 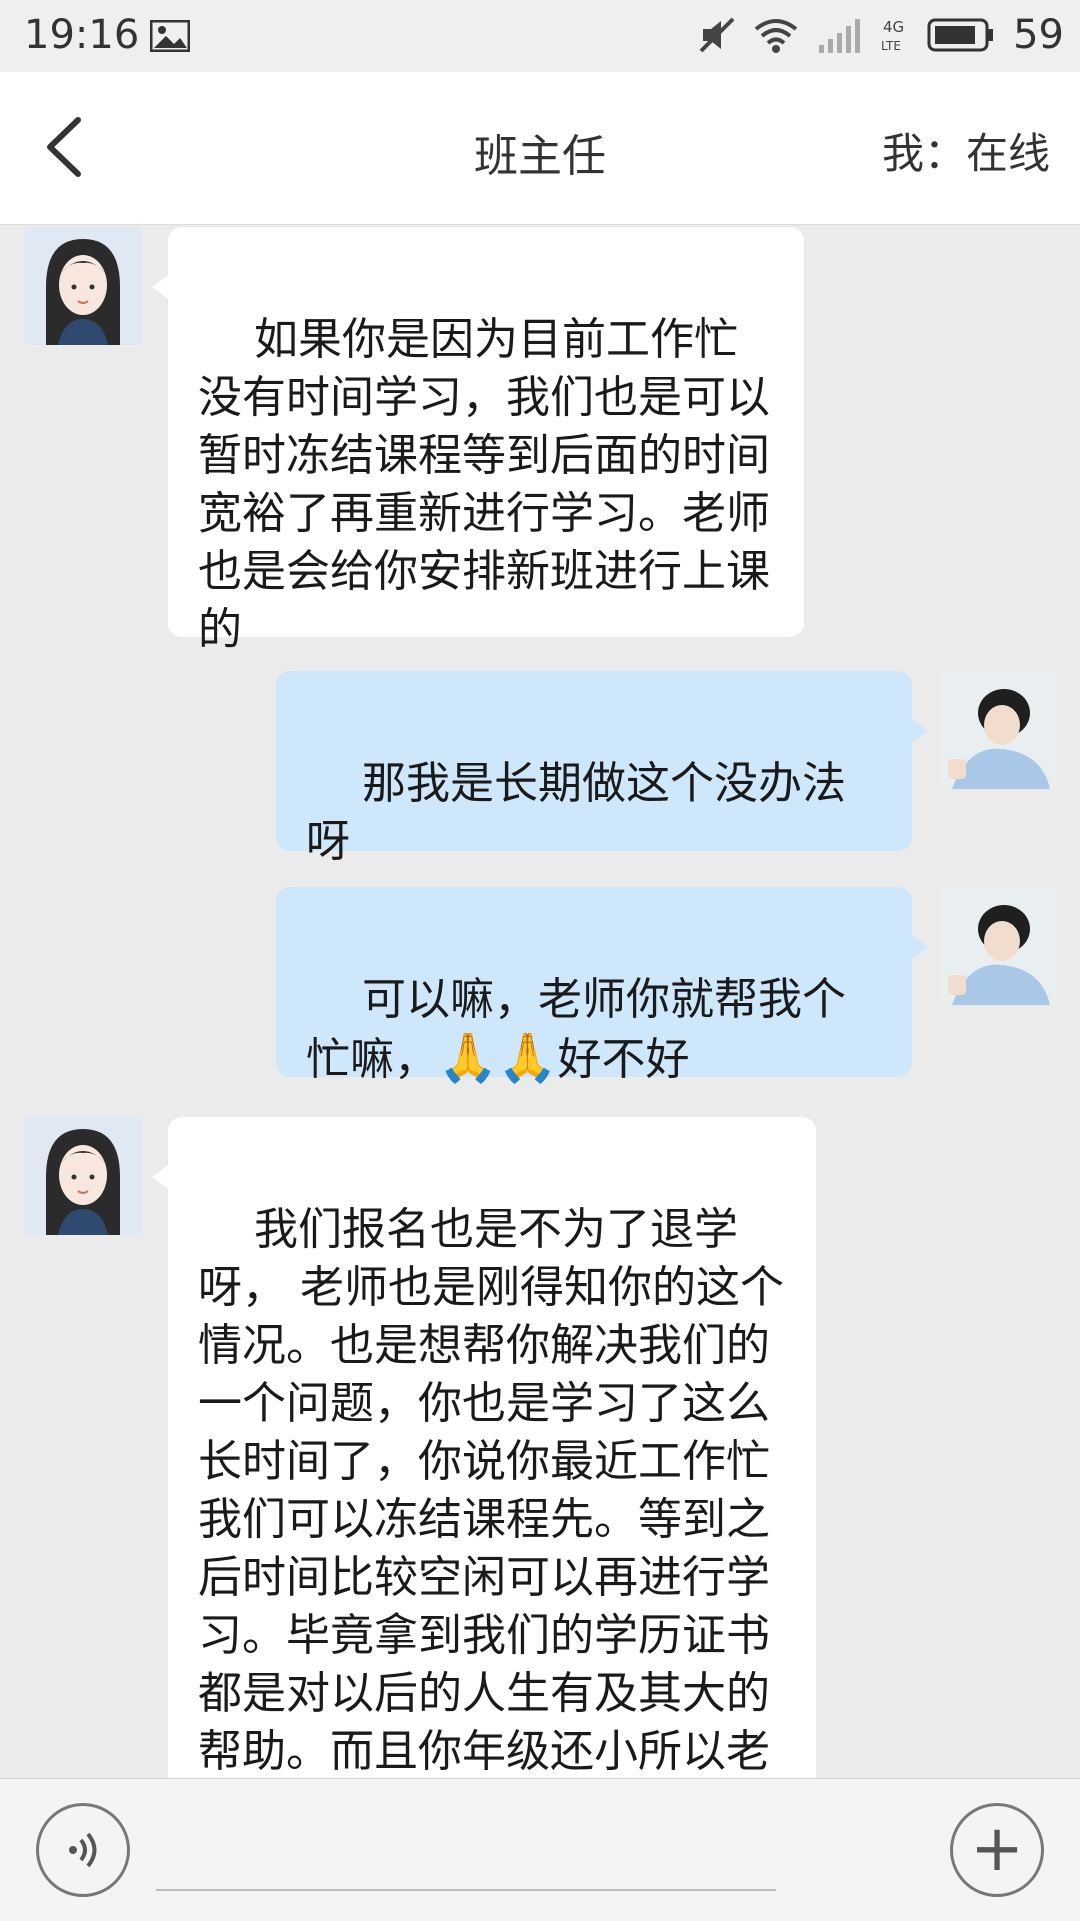 I want to click on battery-icon, so click(x=960, y=35).